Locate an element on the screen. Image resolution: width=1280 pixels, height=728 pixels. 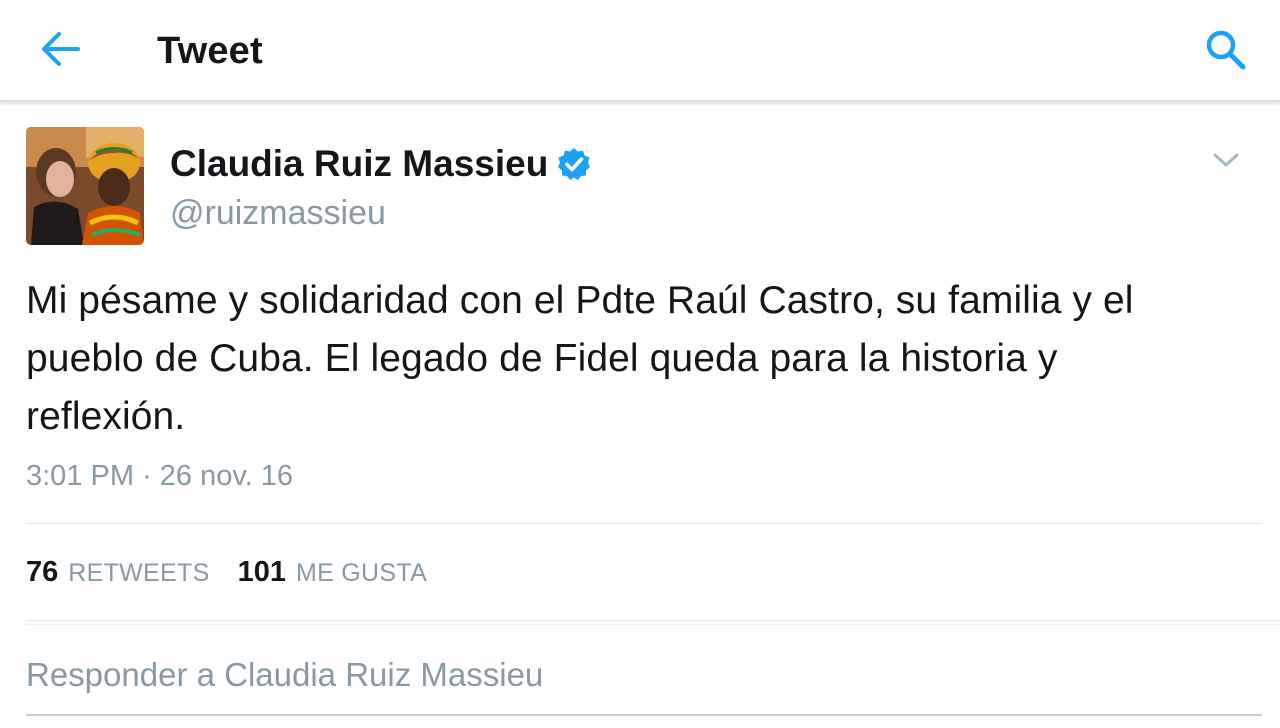
author-name: Claudia Ruiz Massieu is located at coordinates (380, 164).